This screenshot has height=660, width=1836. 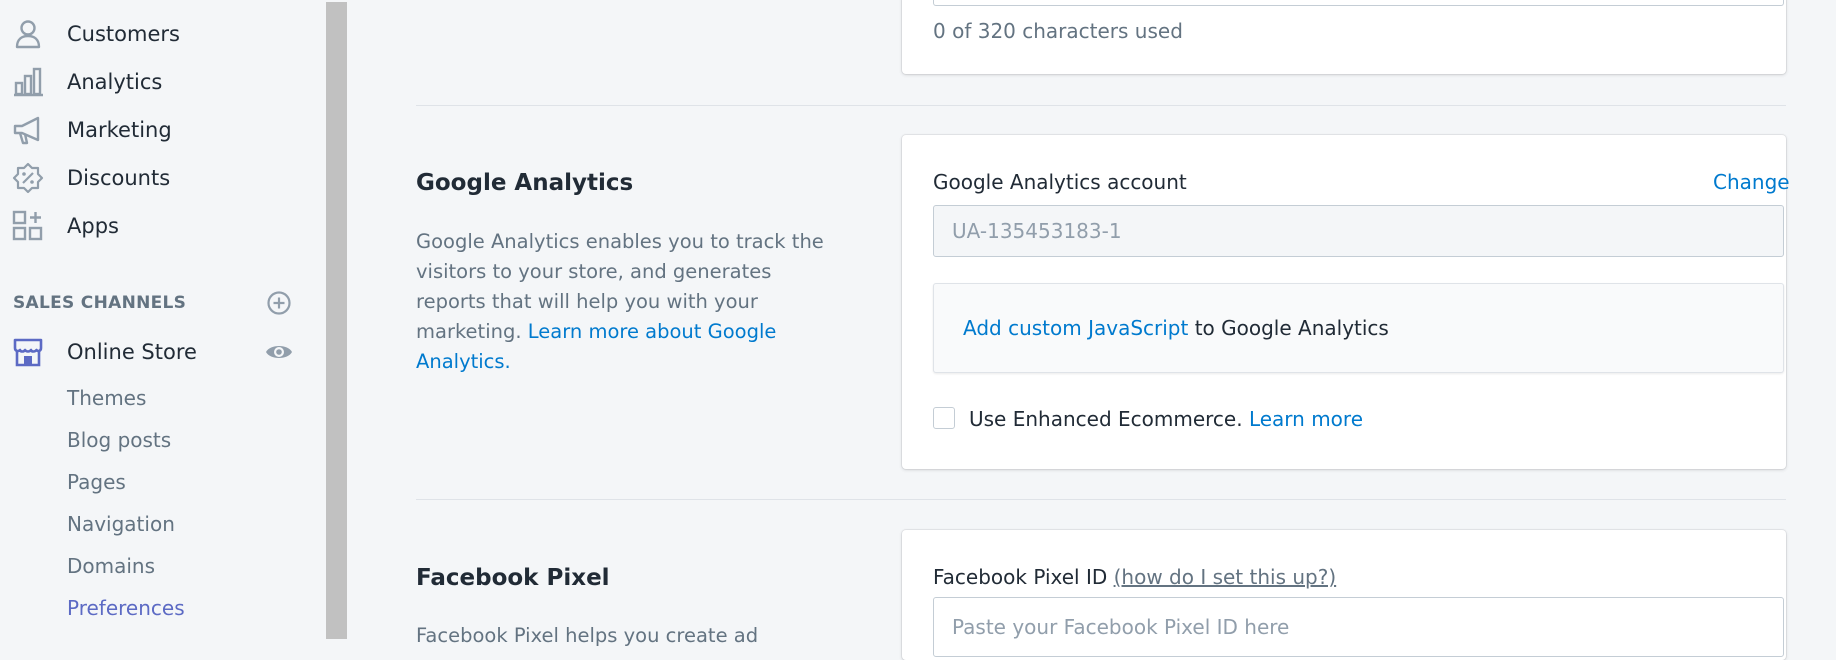 What do you see at coordinates (115, 82) in the screenshot?
I see `sidebar-item-label: Analytics` at bounding box center [115, 82].